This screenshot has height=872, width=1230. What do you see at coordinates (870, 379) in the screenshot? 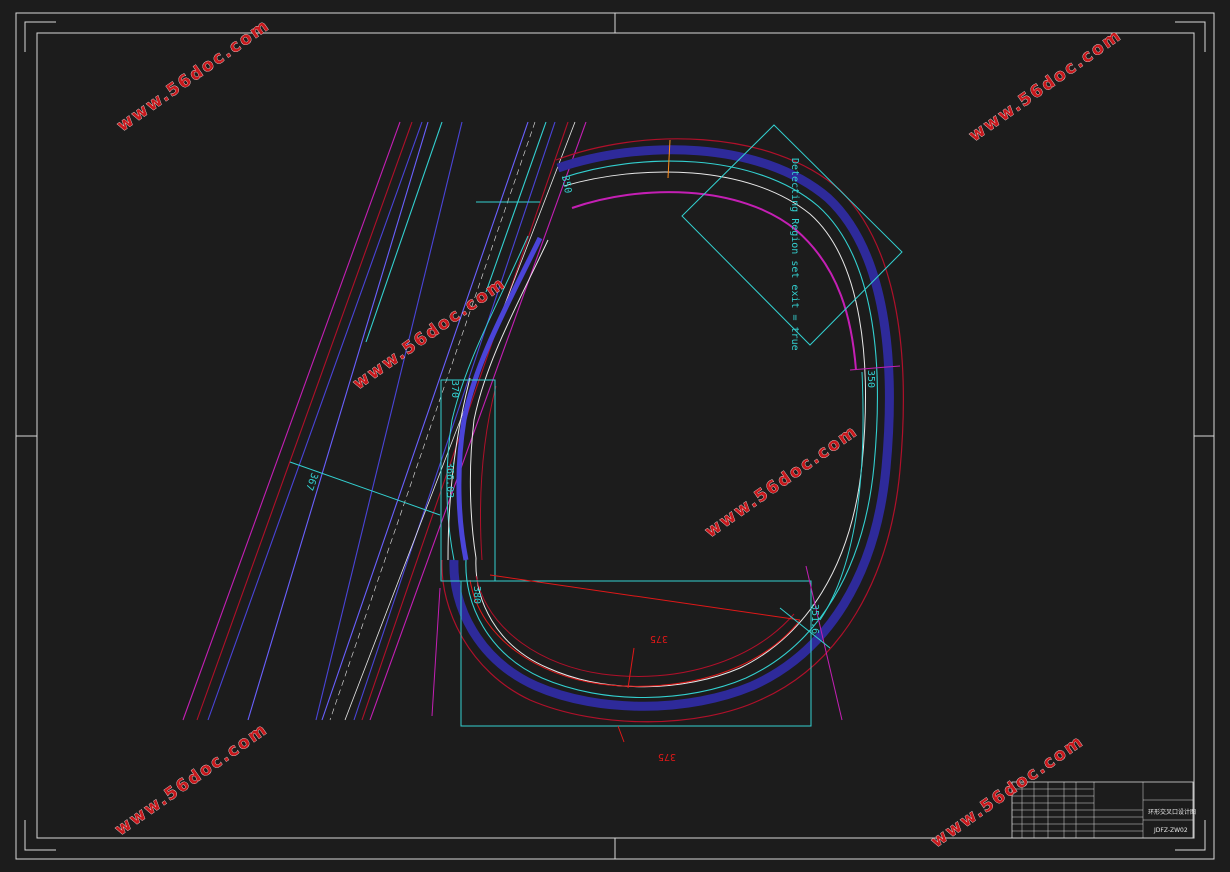
I see `dim-right-label: 350` at bounding box center [870, 379].